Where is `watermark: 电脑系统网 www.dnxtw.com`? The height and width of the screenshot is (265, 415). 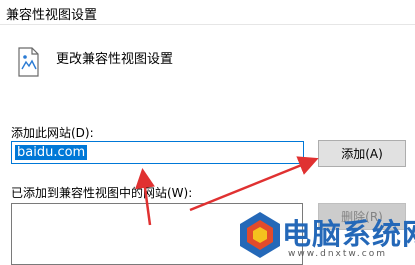 watermark: 电脑系统网 www.dnxtw.com is located at coordinates (326, 236).